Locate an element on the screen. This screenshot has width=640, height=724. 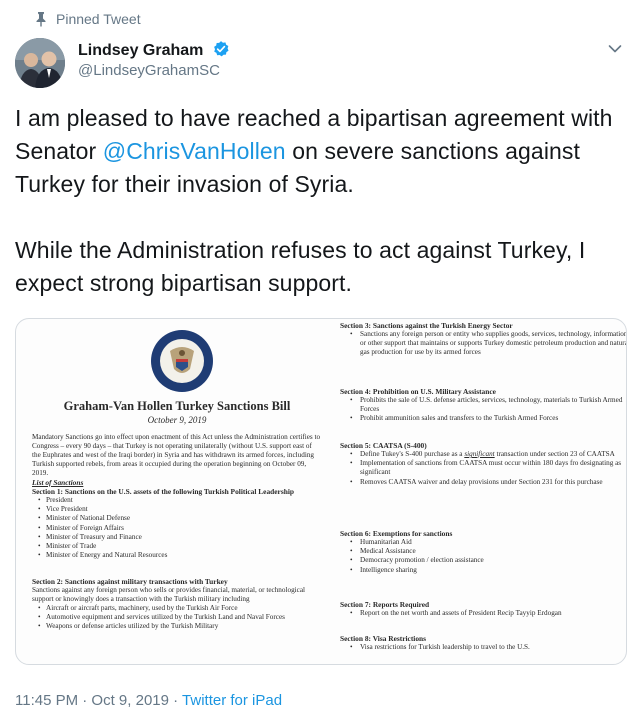
bullet-item: Medical Assistance is located at coordinates (483, 551).